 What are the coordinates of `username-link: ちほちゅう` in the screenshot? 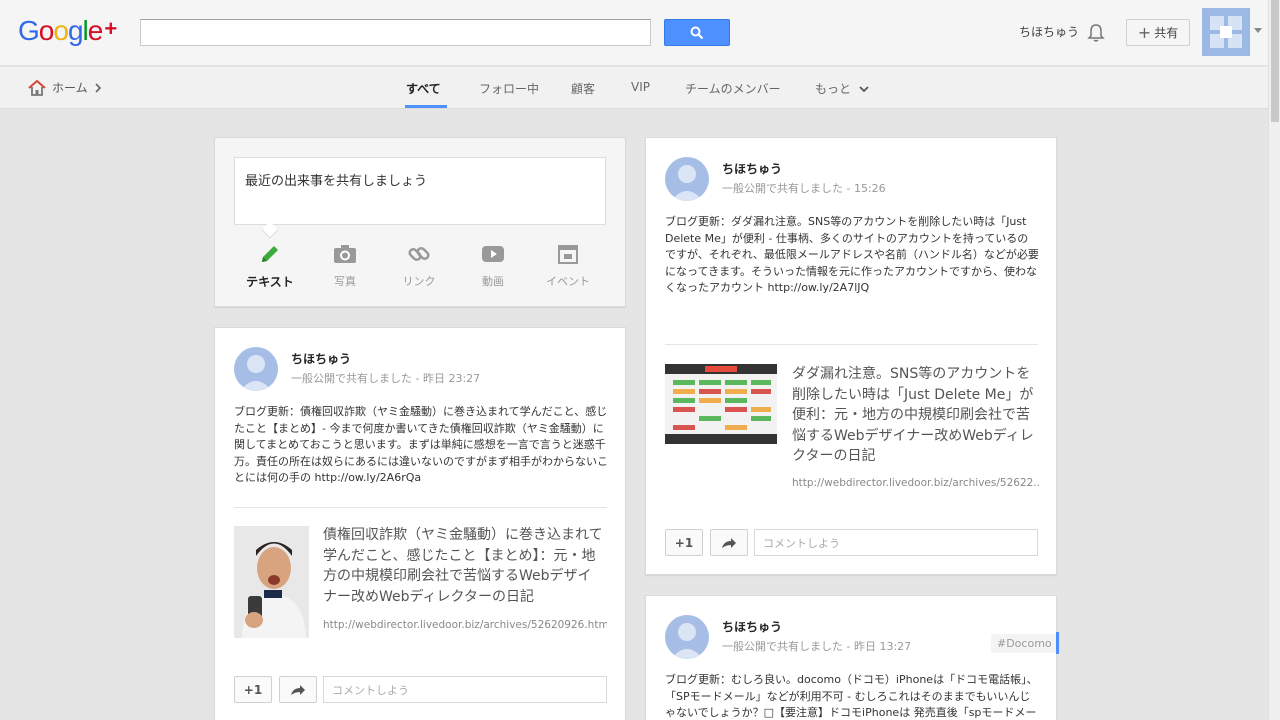 It's located at (1049, 31).